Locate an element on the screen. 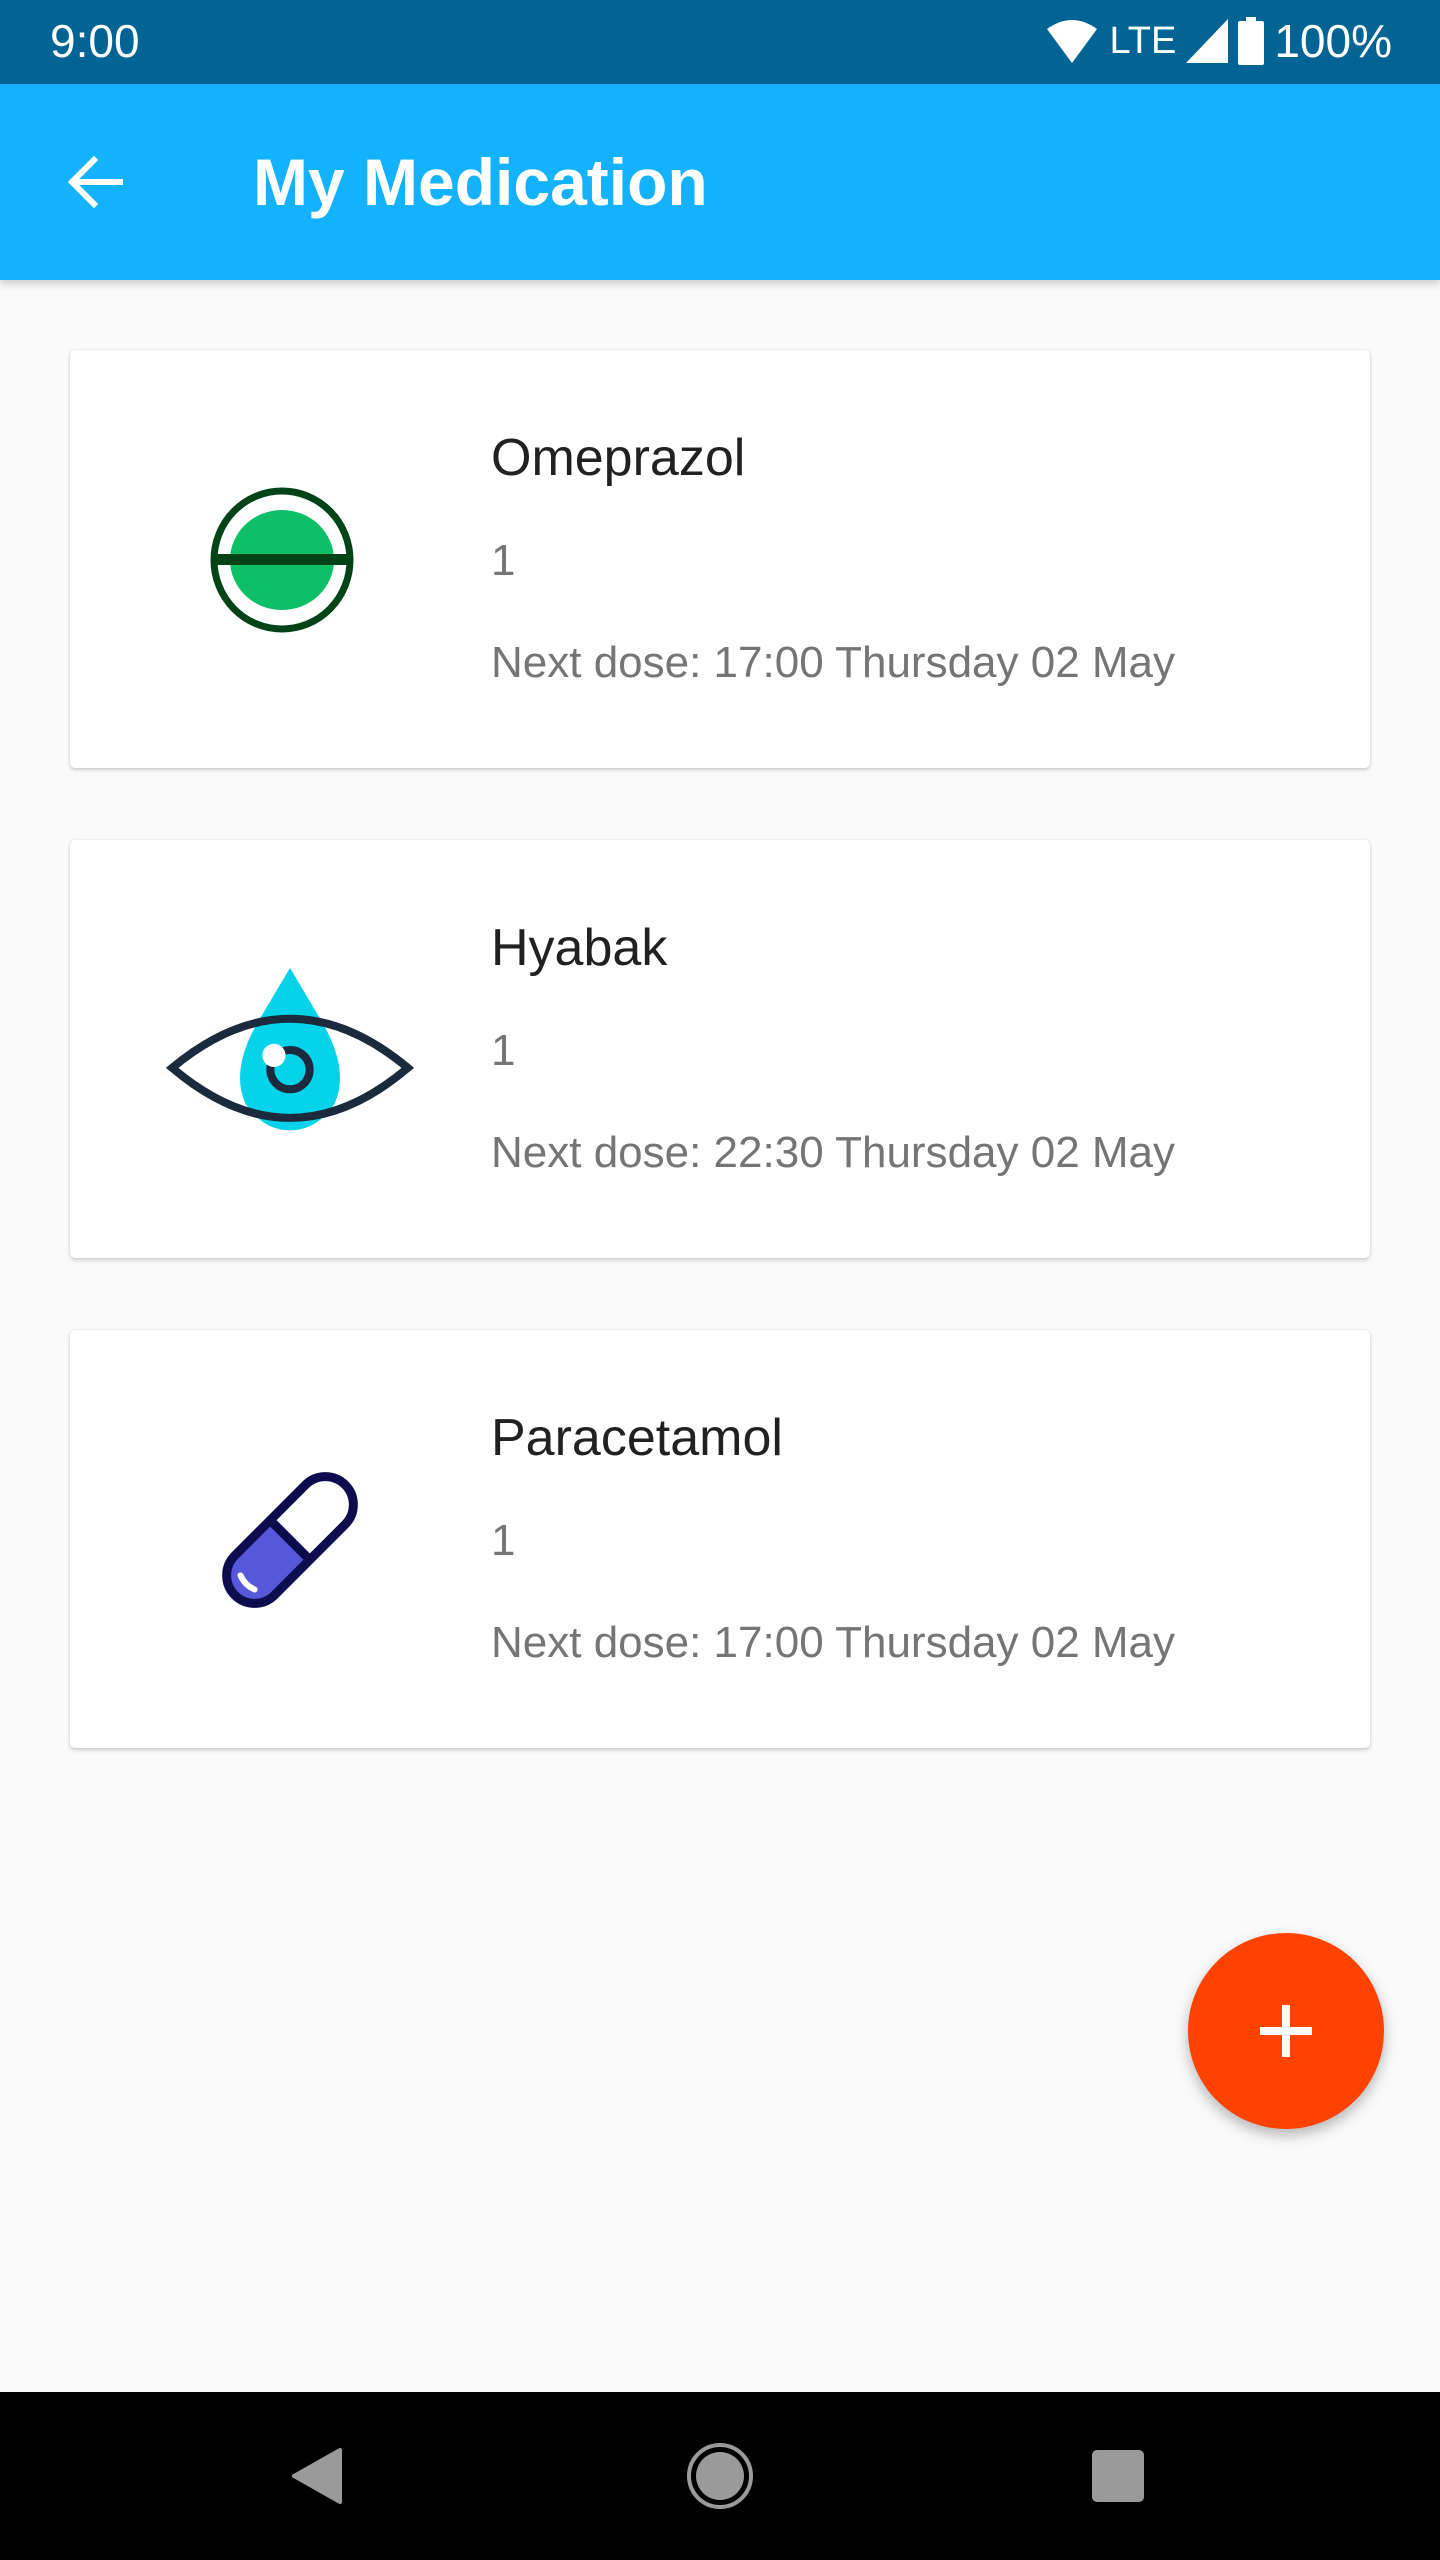  nav-home-icon is located at coordinates (720, 2476).